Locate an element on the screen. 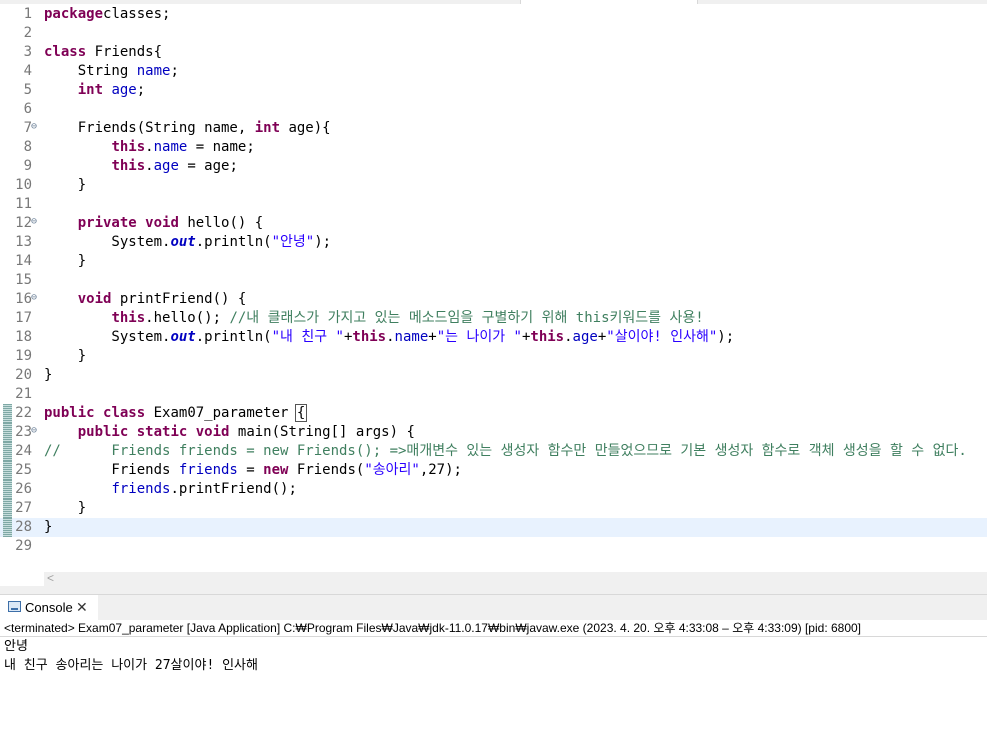  code-line: 20} is located at coordinates (493, 375).